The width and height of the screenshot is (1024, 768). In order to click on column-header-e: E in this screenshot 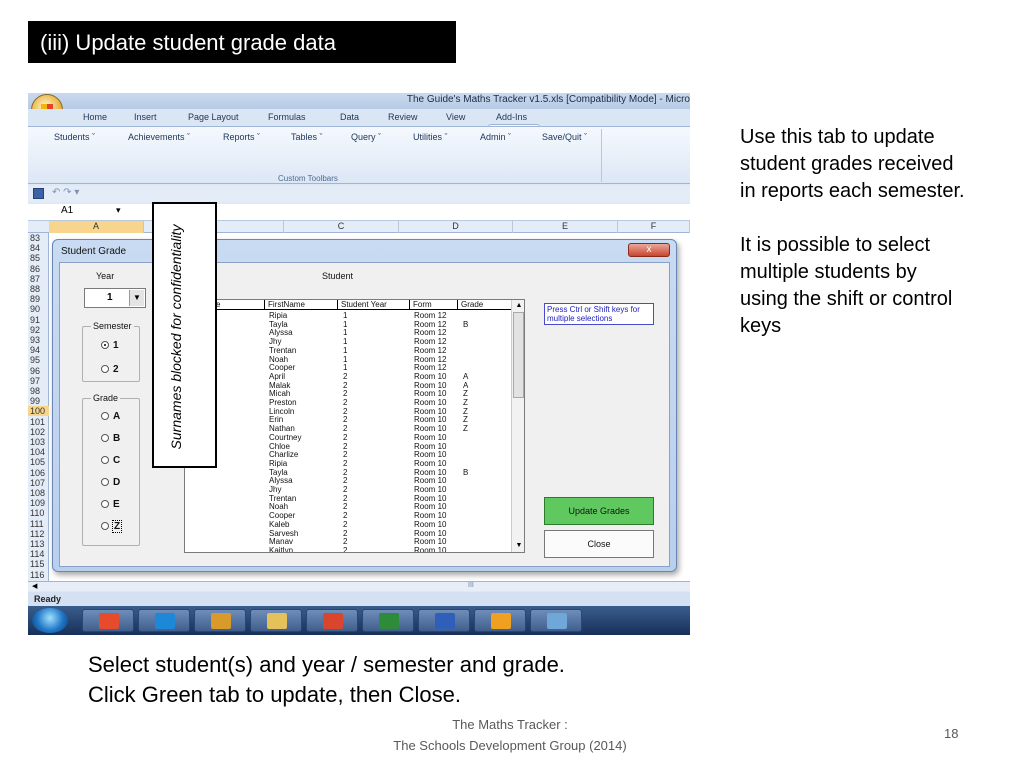, I will do `click(565, 227)`.